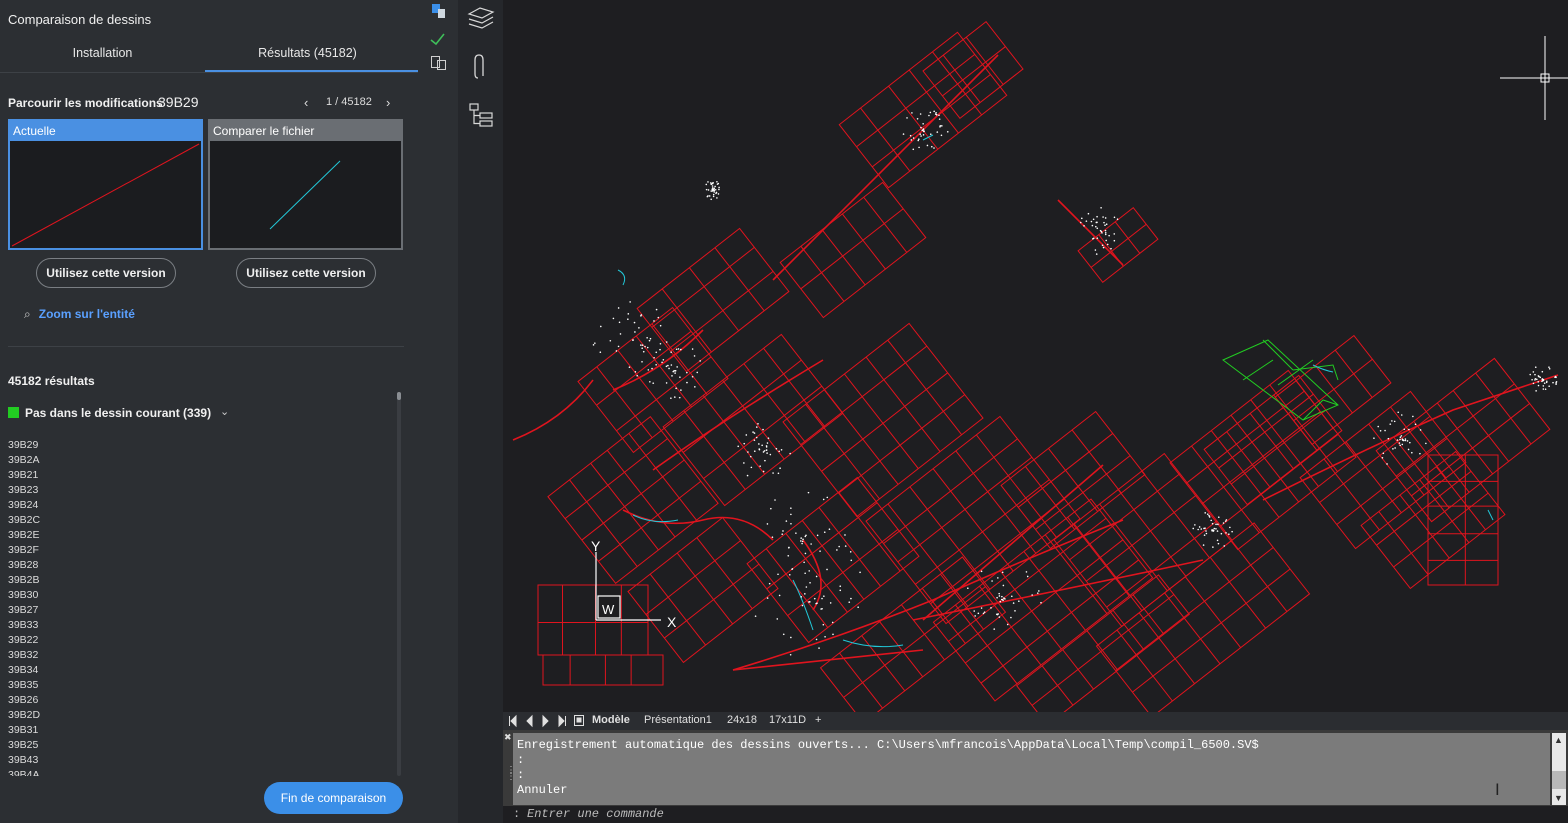 The image size is (1568, 823). Describe the element at coordinates (611, 720) in the screenshot. I see `layout-tab-model: Modèle` at that location.